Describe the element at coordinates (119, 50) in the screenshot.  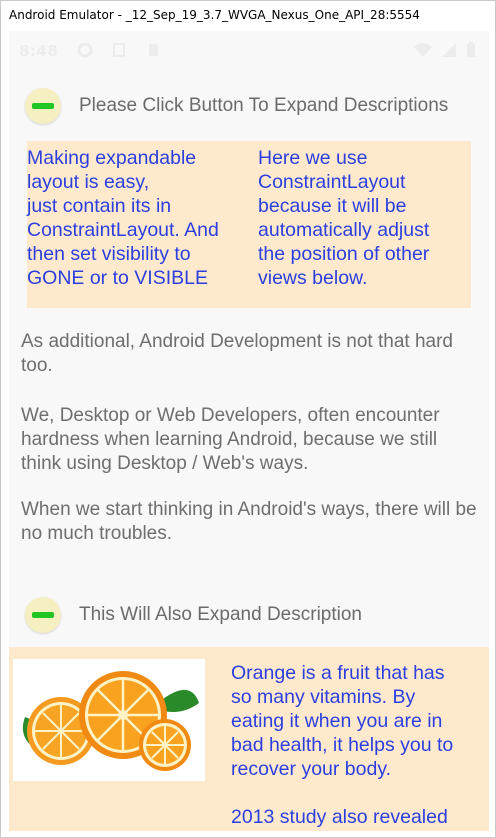
I see `notification-icon` at that location.